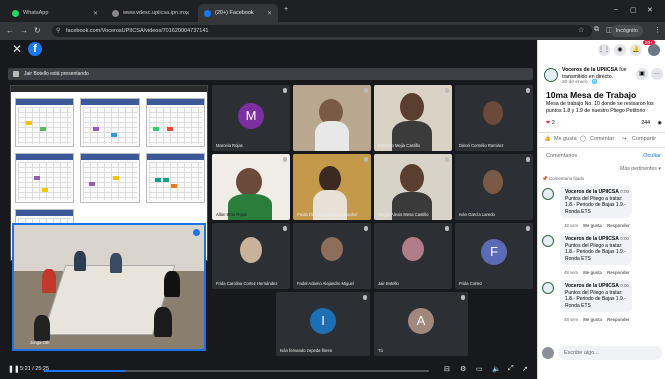  I want to click on share-icon: ↪, so click(624, 139).